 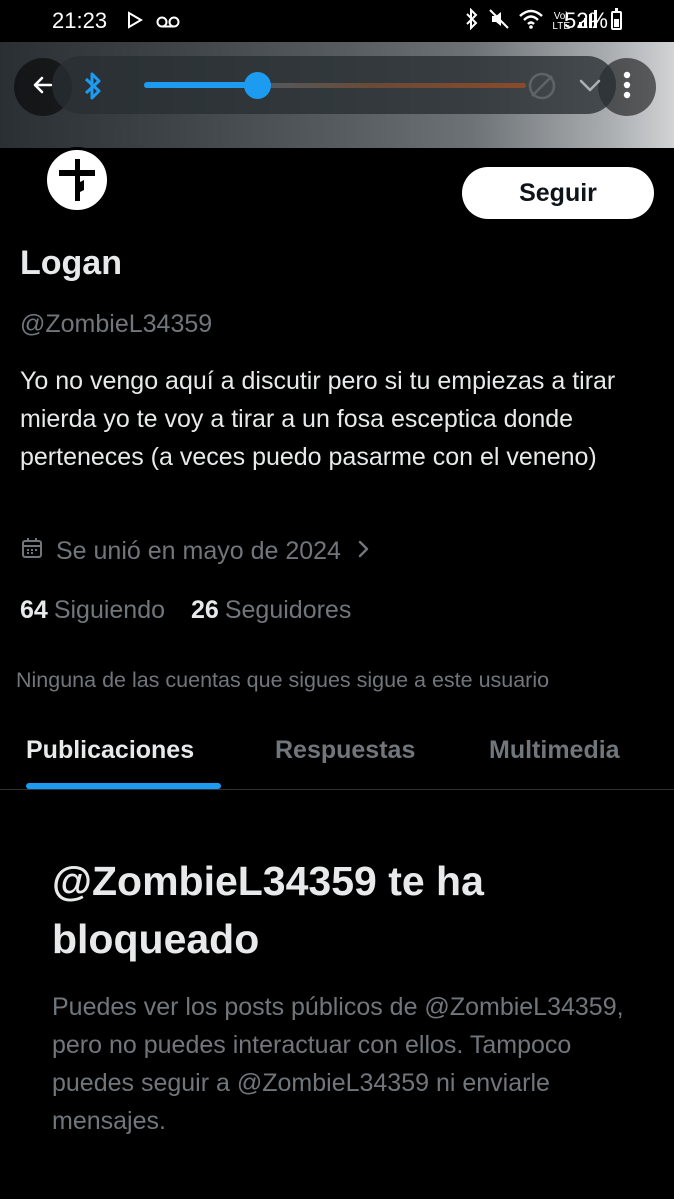 I want to click on tab-multimedia: Multimedia, so click(x=554, y=750).